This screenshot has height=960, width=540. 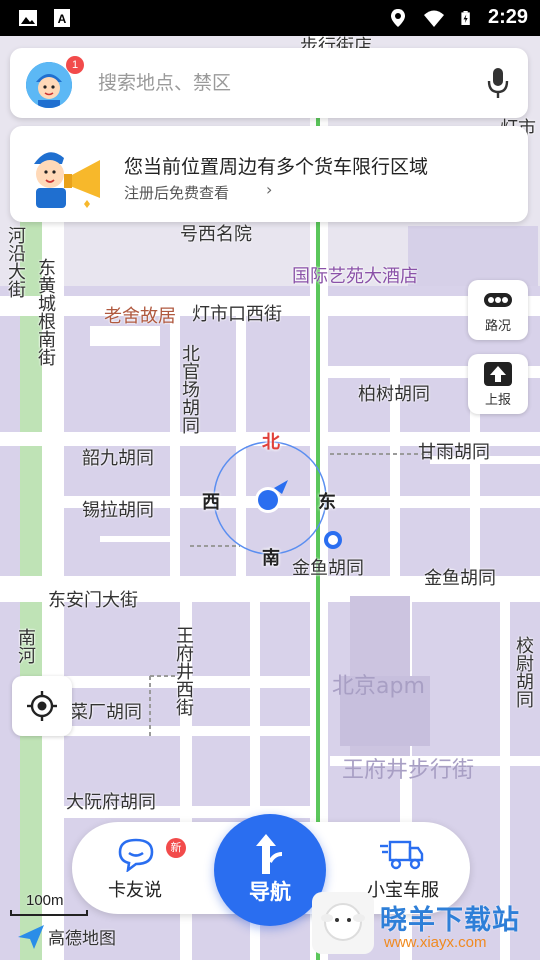 I want to click on compass-south: 南, so click(x=271, y=558).